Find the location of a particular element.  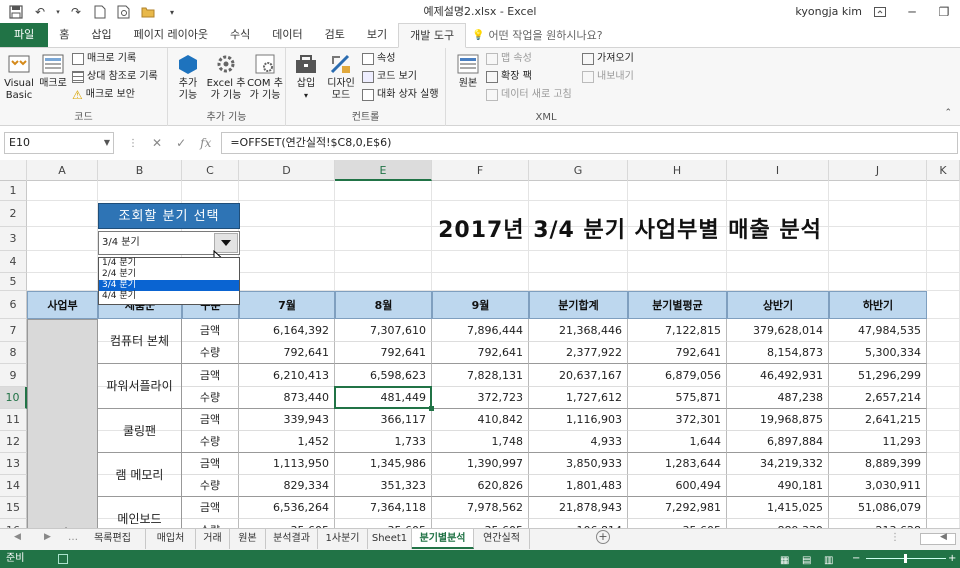

sheet-tab-8: 분기별분석 is located at coordinates (443, 539).